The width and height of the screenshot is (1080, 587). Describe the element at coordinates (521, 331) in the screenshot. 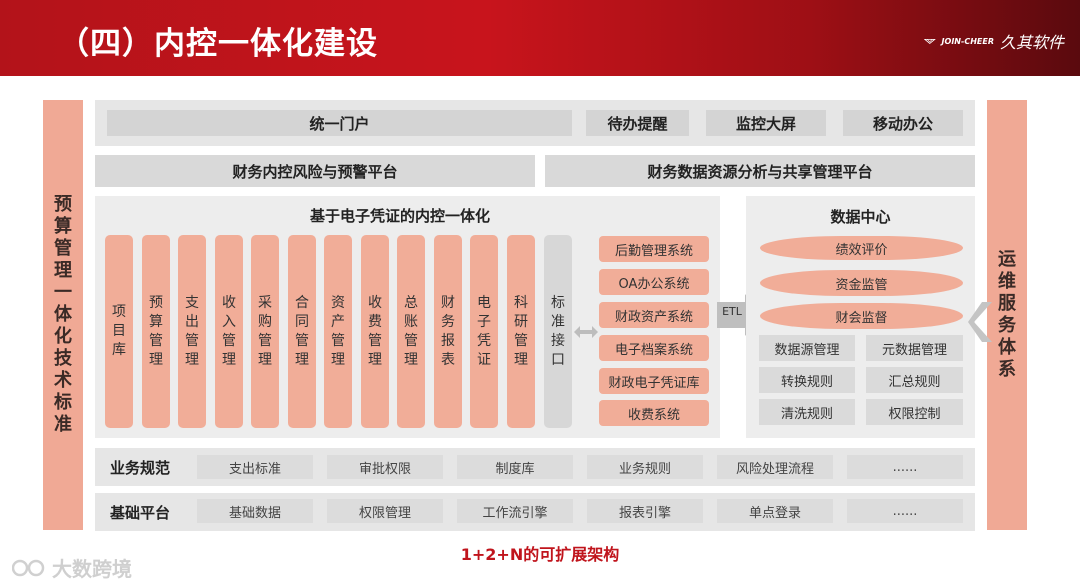

I see `module-column: 科研管理` at that location.